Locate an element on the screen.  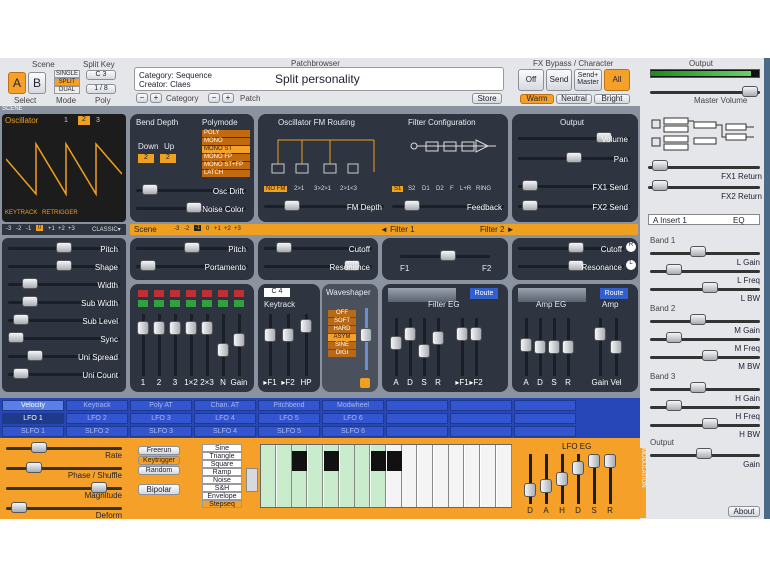
lfo-phase-slider: Phase / Shuffle is located at coordinates (64, 471).